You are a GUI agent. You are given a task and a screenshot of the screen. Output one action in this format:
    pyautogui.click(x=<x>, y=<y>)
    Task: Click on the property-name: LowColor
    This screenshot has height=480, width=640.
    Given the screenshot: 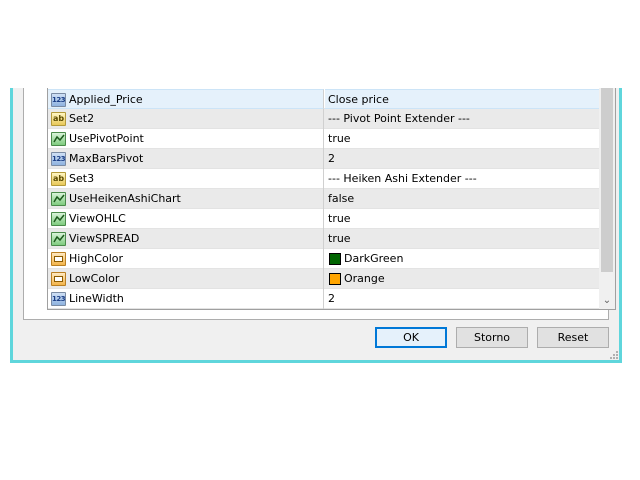 What is the action you would take?
    pyautogui.click(x=94, y=278)
    